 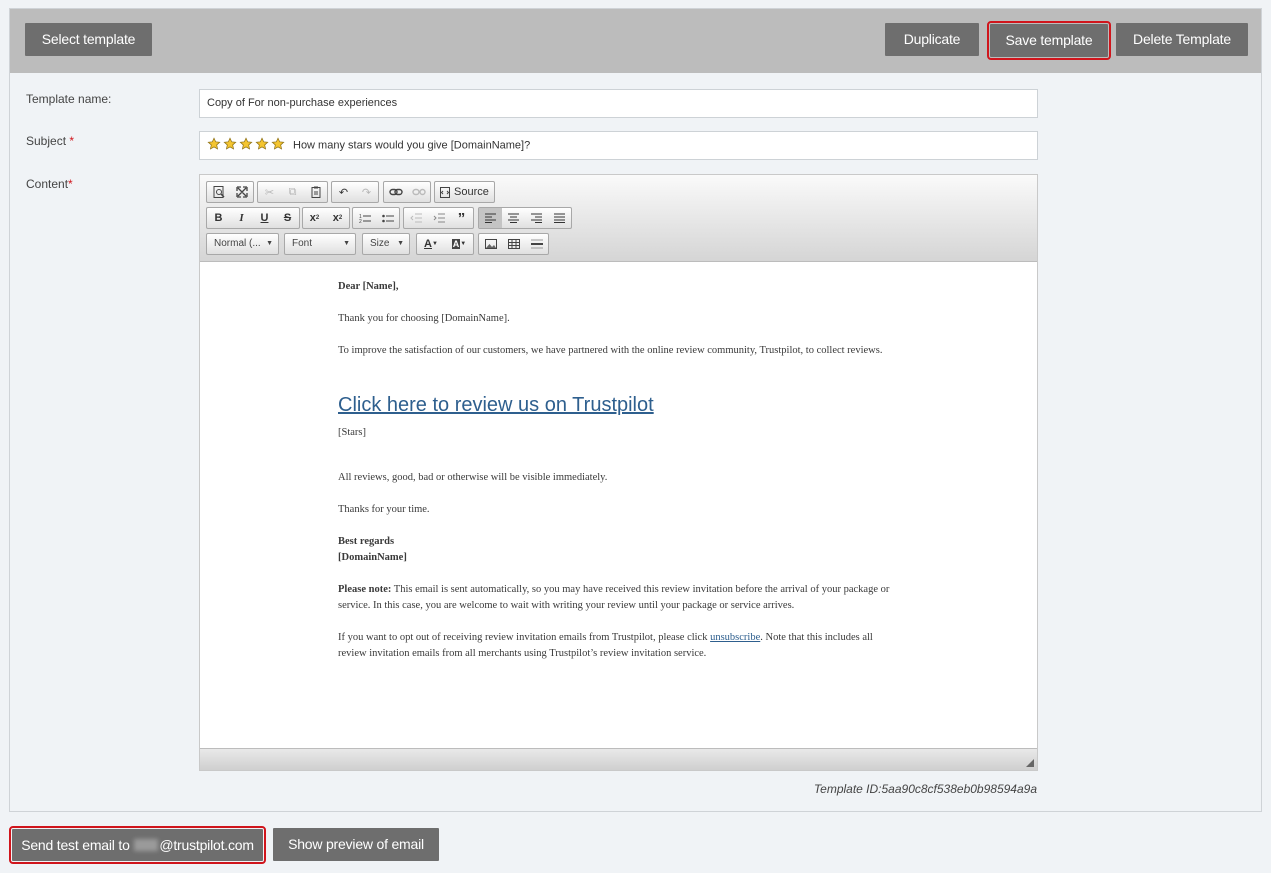 I want to click on table-icon, so click(x=513, y=244).